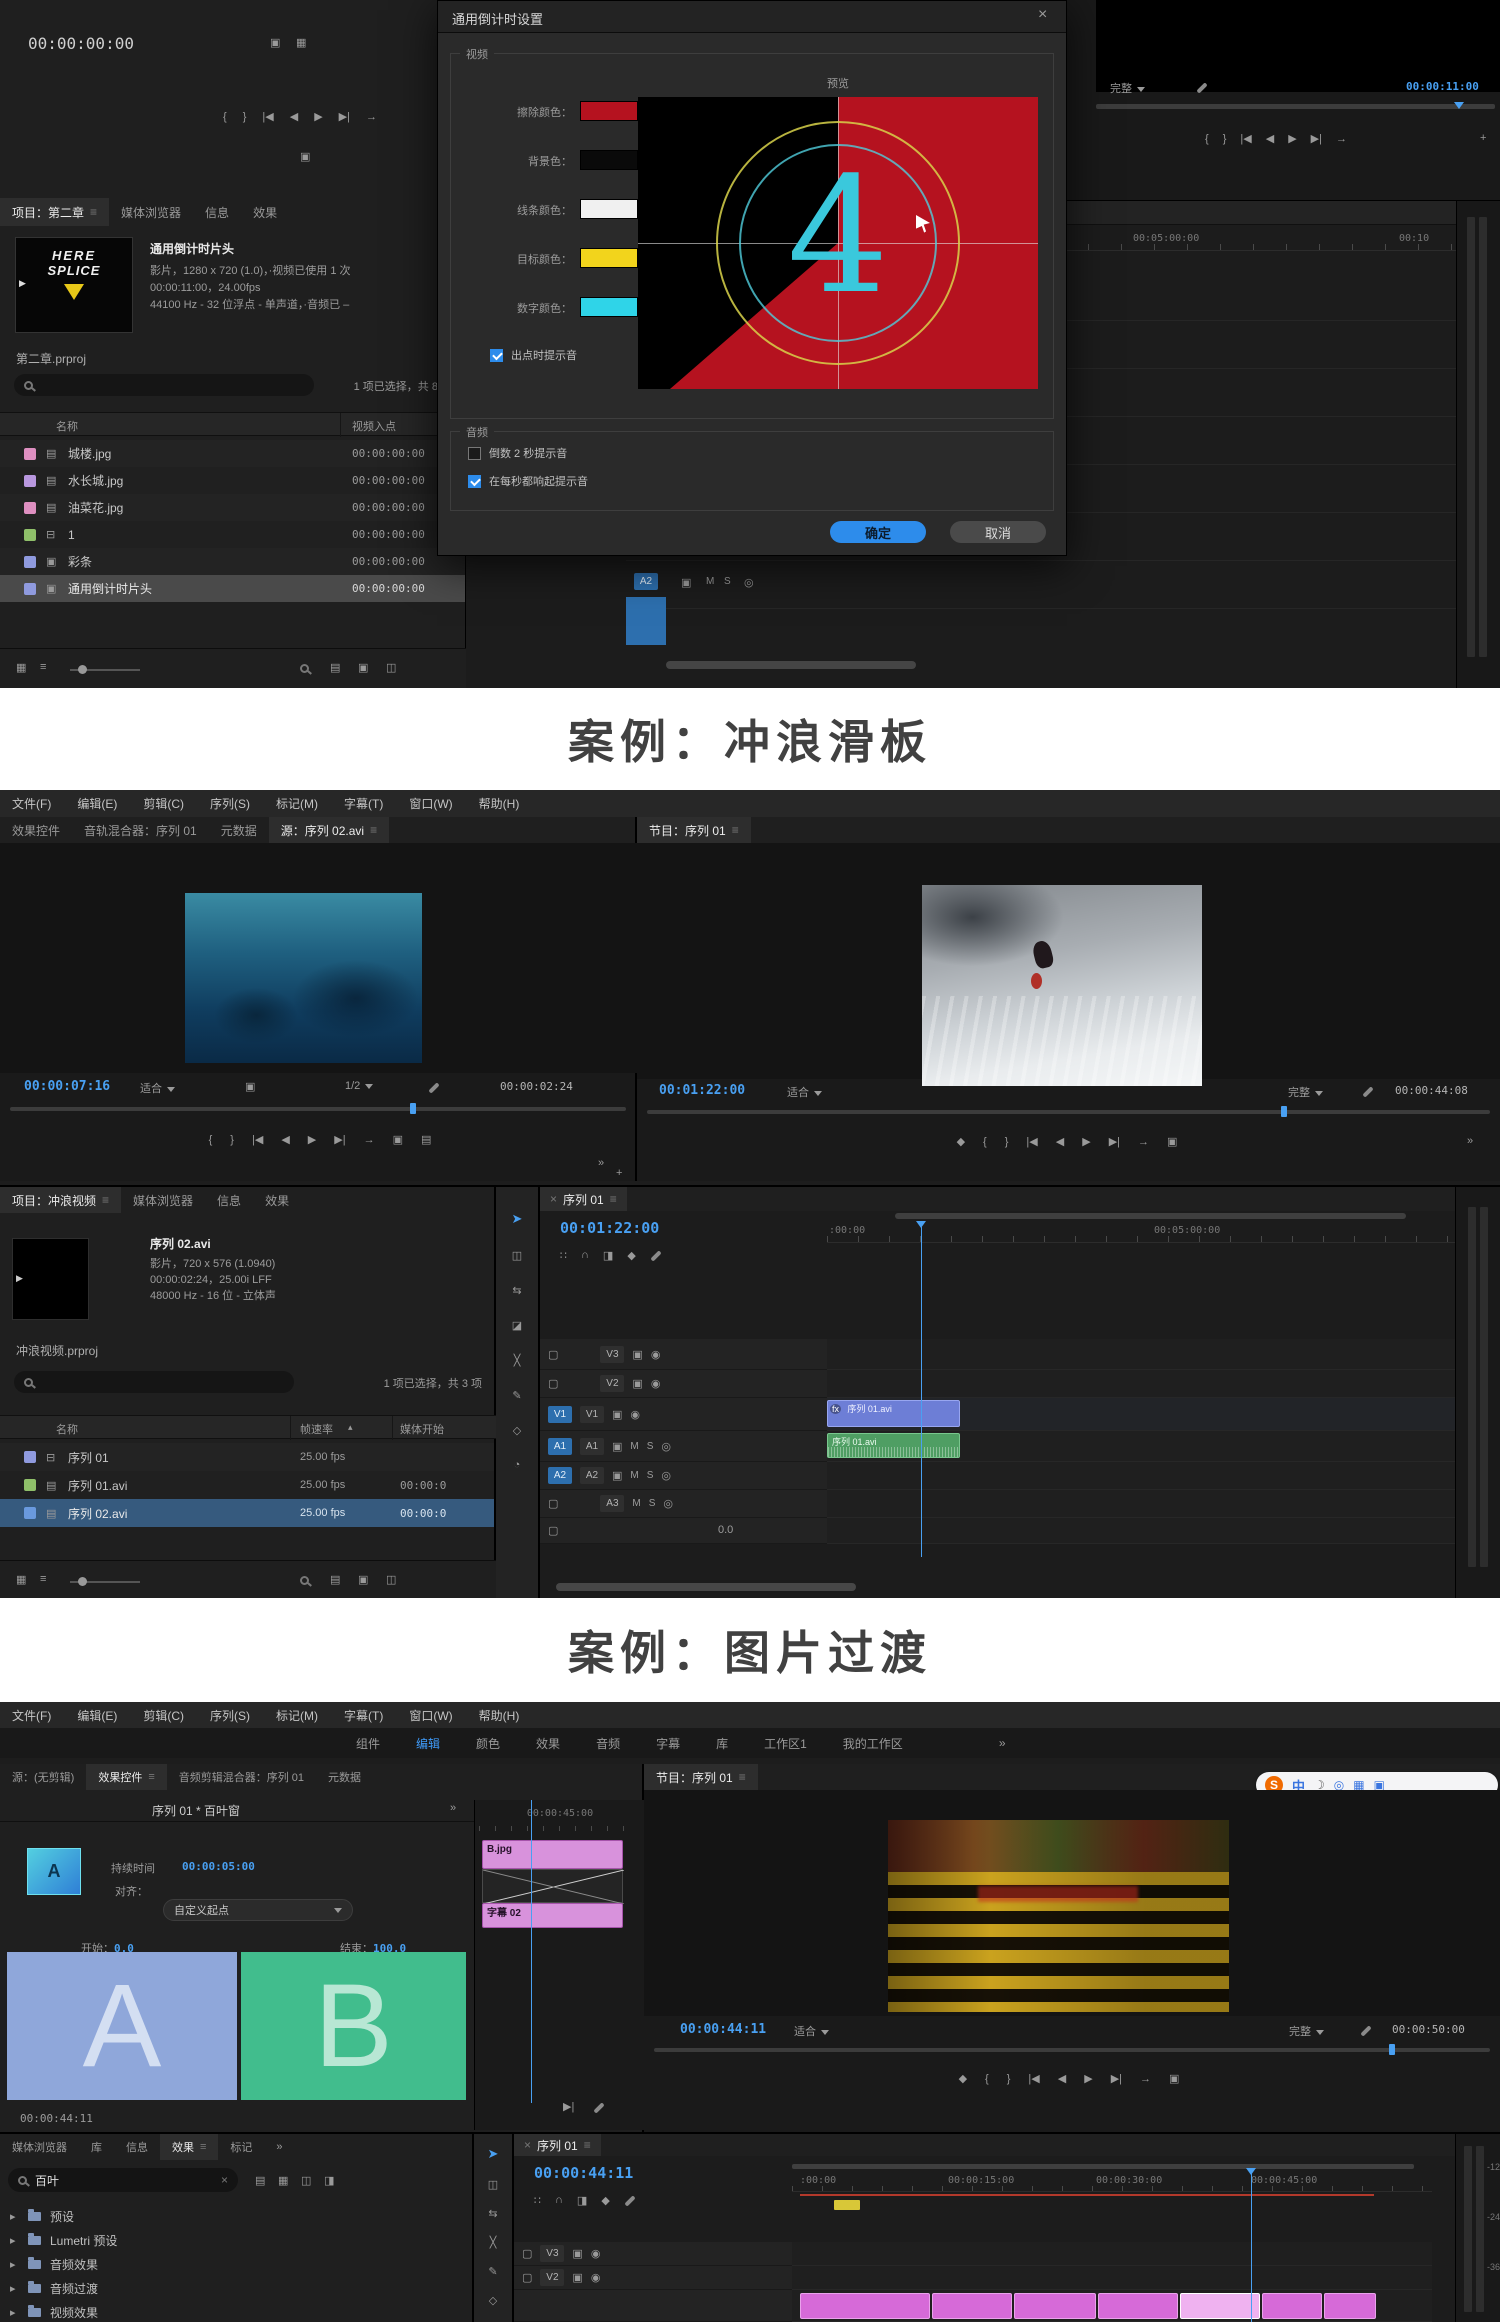  I want to click on track-v1-content, so click(1112, 2306).